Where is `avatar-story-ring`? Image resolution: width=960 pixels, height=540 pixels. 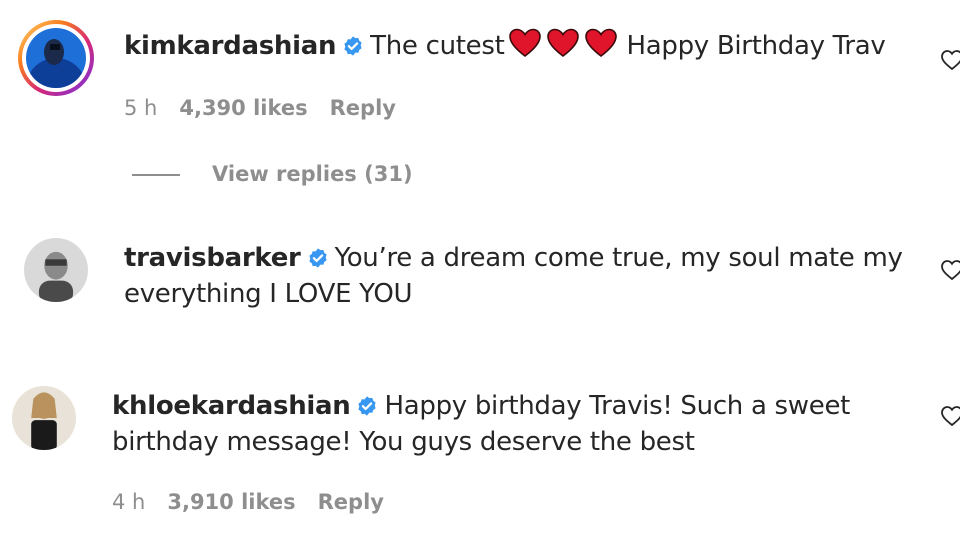 avatar-story-ring is located at coordinates (56, 58).